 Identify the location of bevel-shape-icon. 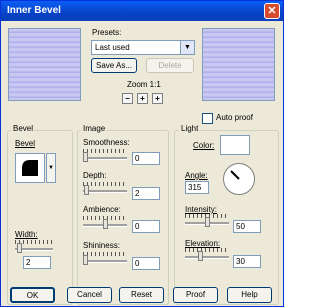
(30, 168).